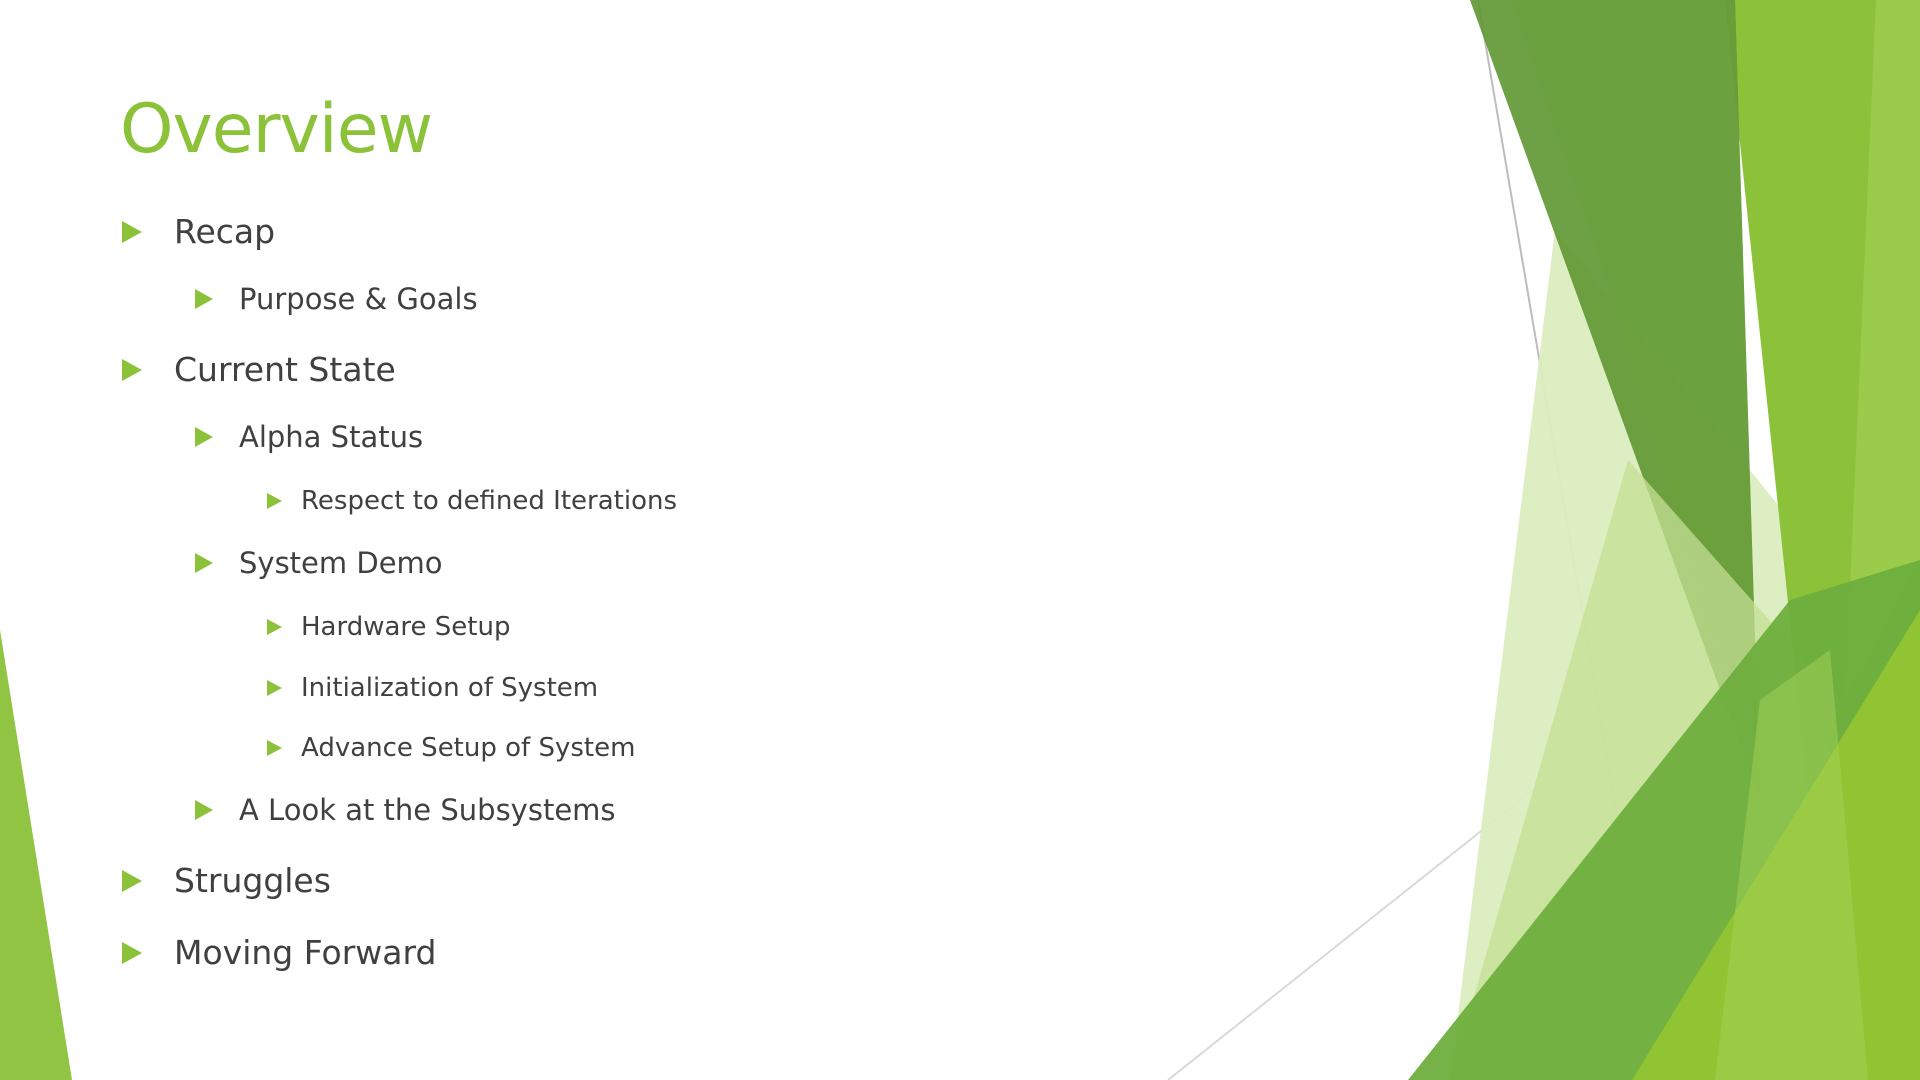 Image resolution: width=1920 pixels, height=1080 pixels. I want to click on bullet-advance-setup: Advance Setup of System, so click(451, 748).